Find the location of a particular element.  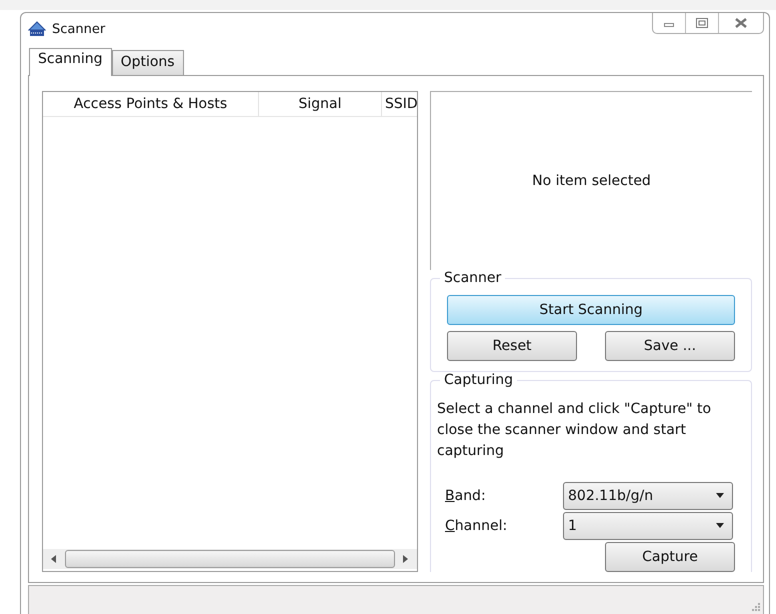

empty-message: No item selected is located at coordinates (591, 180).